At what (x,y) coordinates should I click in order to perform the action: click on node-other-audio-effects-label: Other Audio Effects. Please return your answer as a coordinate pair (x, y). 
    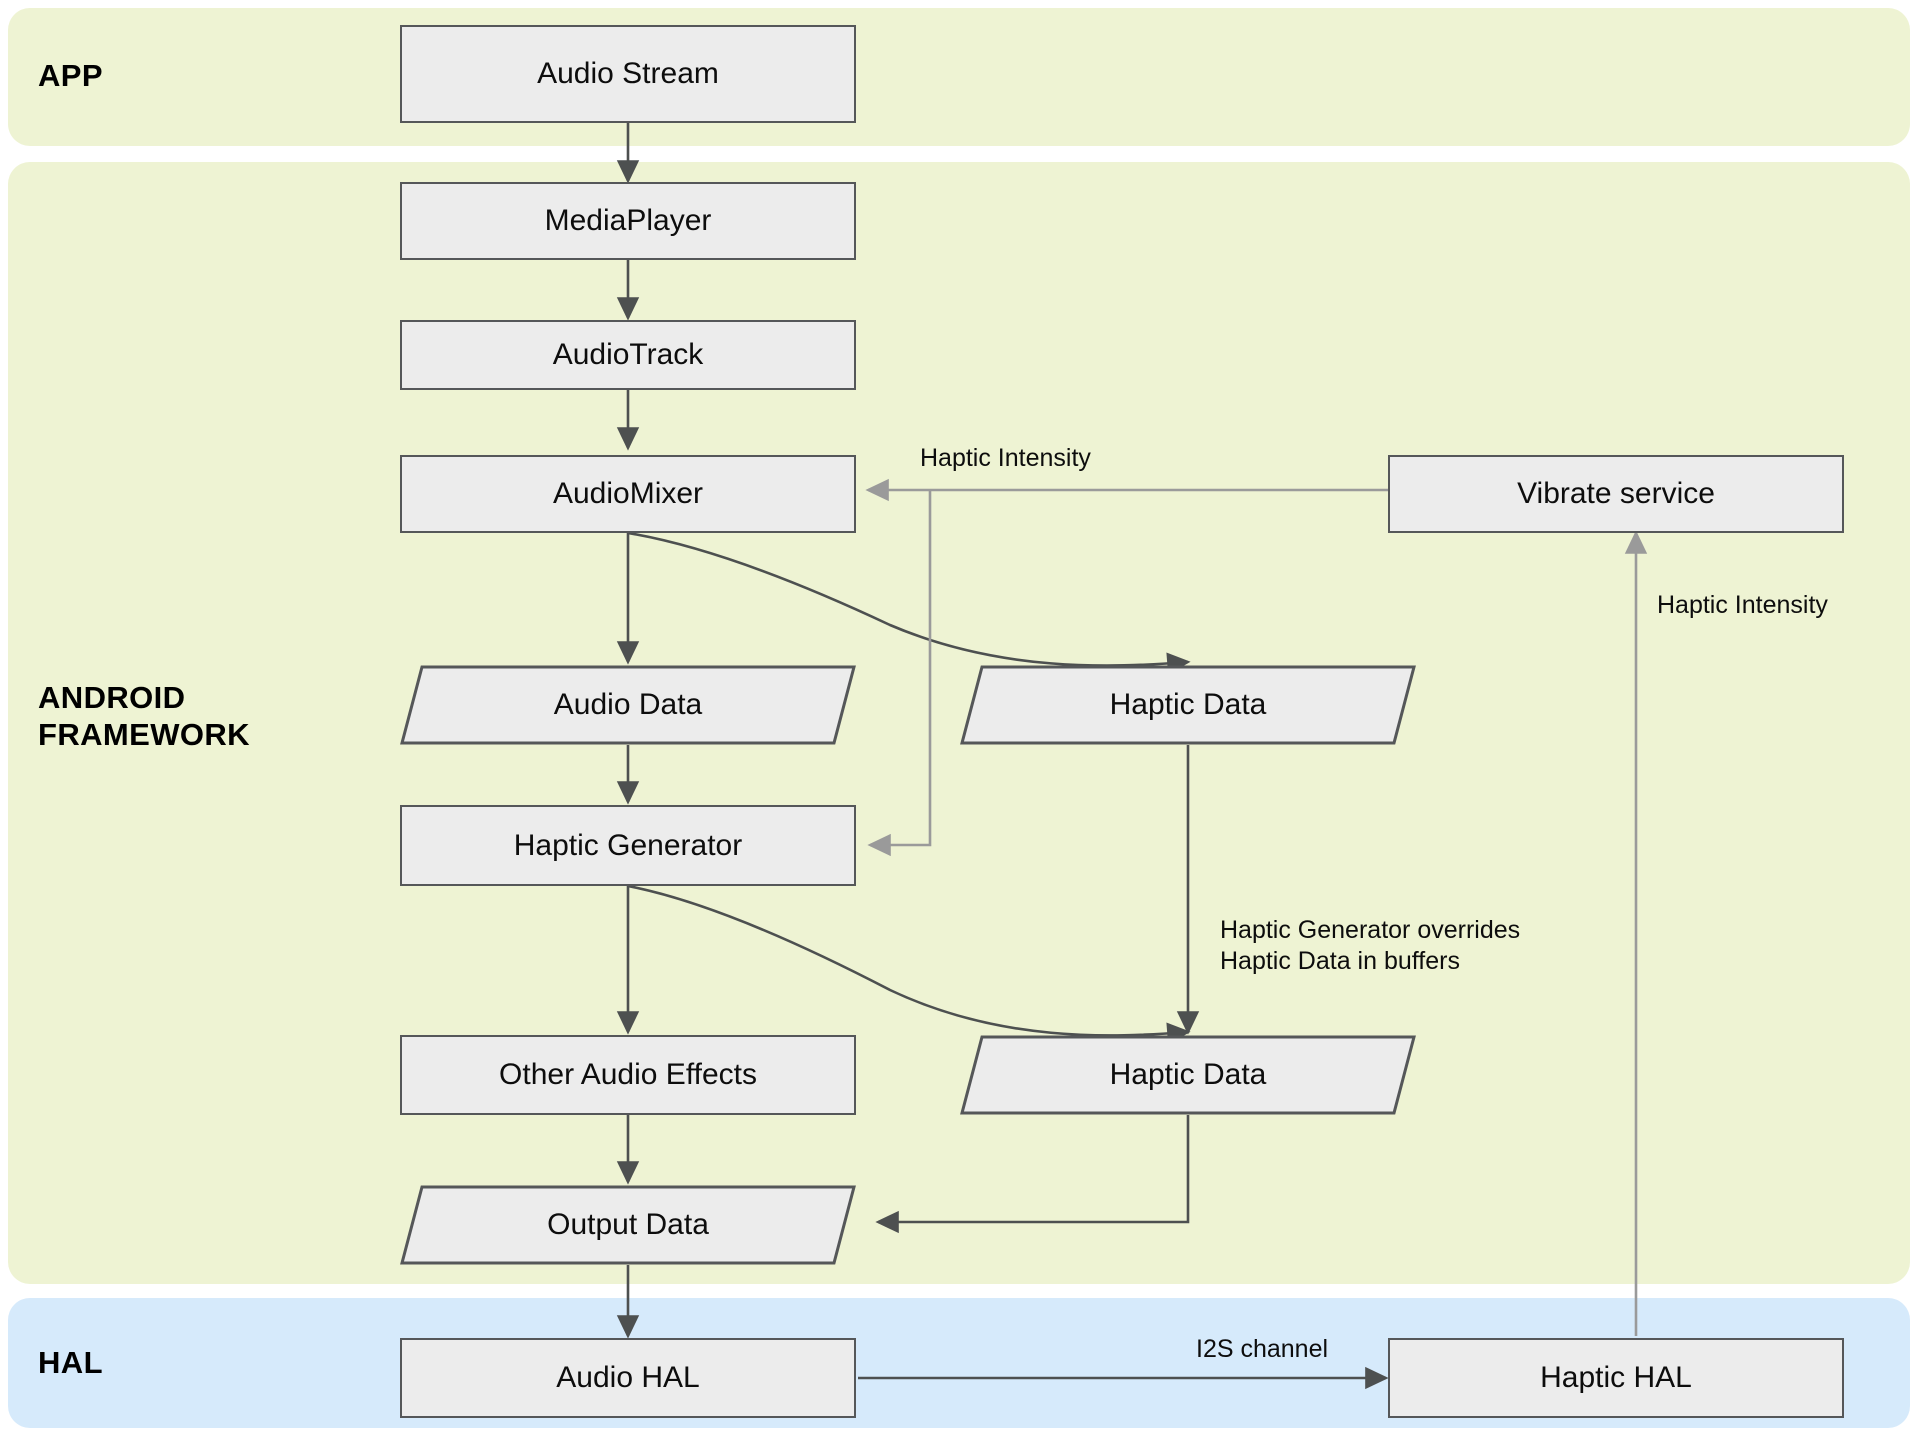
    Looking at the image, I should click on (628, 1074).